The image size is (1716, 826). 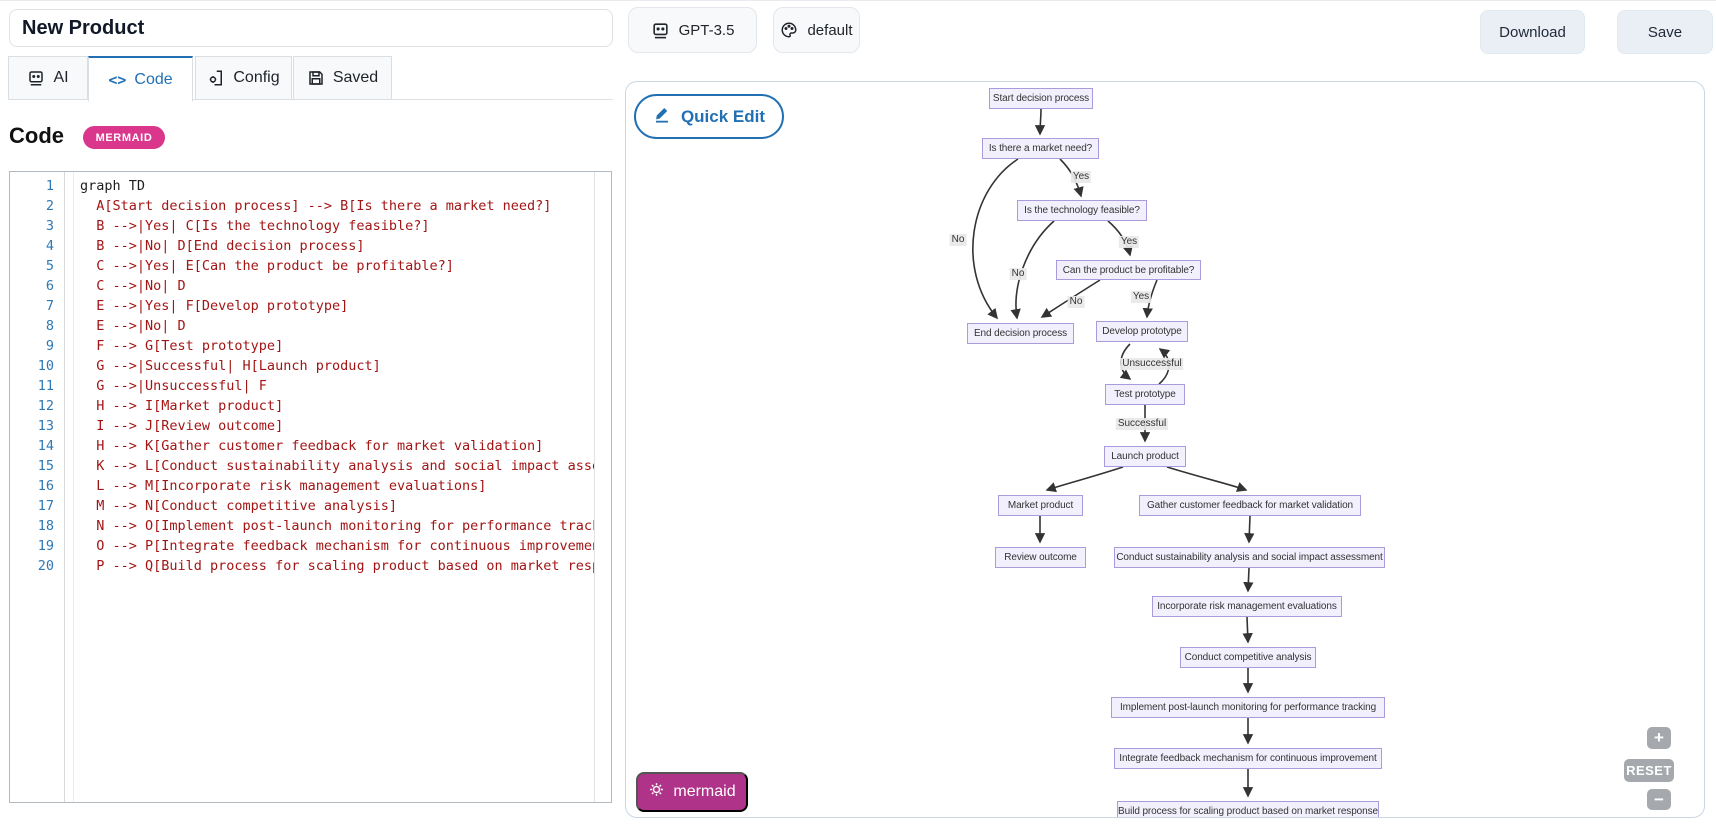 I want to click on code-line: 7 E -->|Yes| F[Develop prototype], so click(x=303, y=306).